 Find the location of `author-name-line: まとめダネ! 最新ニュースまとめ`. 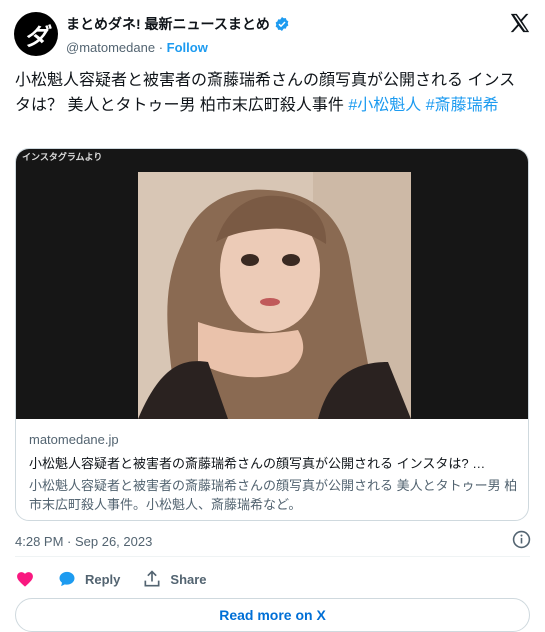

author-name-line: まとめダネ! 最新ニュースまとめ is located at coordinates (178, 24).